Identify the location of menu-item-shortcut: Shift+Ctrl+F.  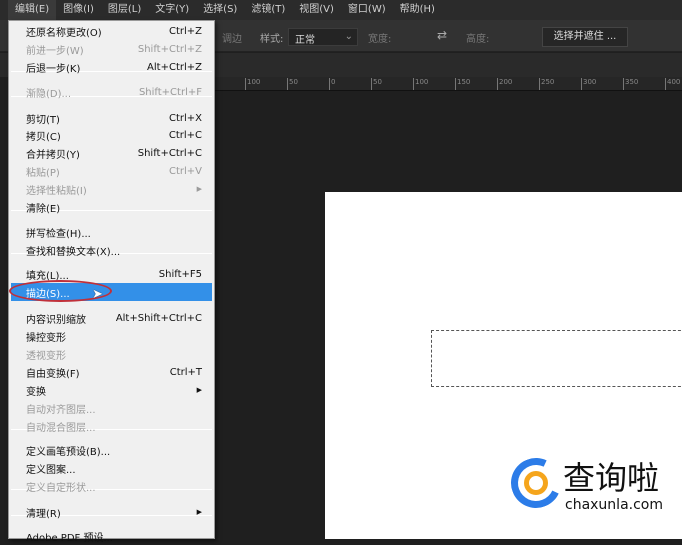
(170, 92).